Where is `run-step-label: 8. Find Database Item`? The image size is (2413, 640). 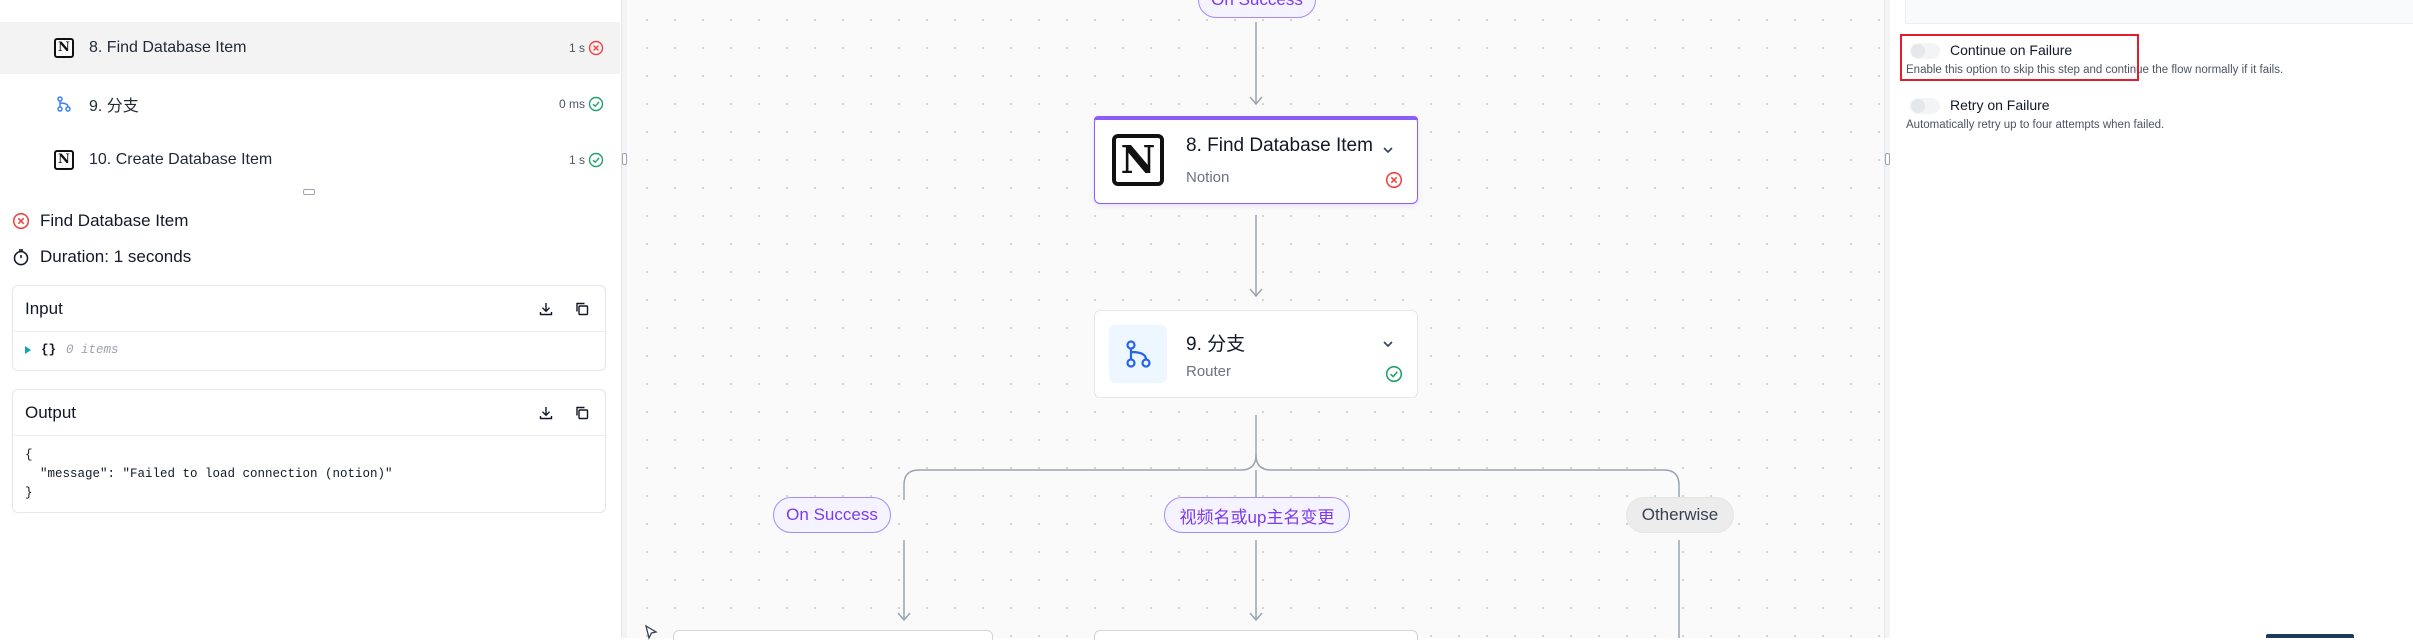 run-step-label: 8. Find Database Item is located at coordinates (168, 47).